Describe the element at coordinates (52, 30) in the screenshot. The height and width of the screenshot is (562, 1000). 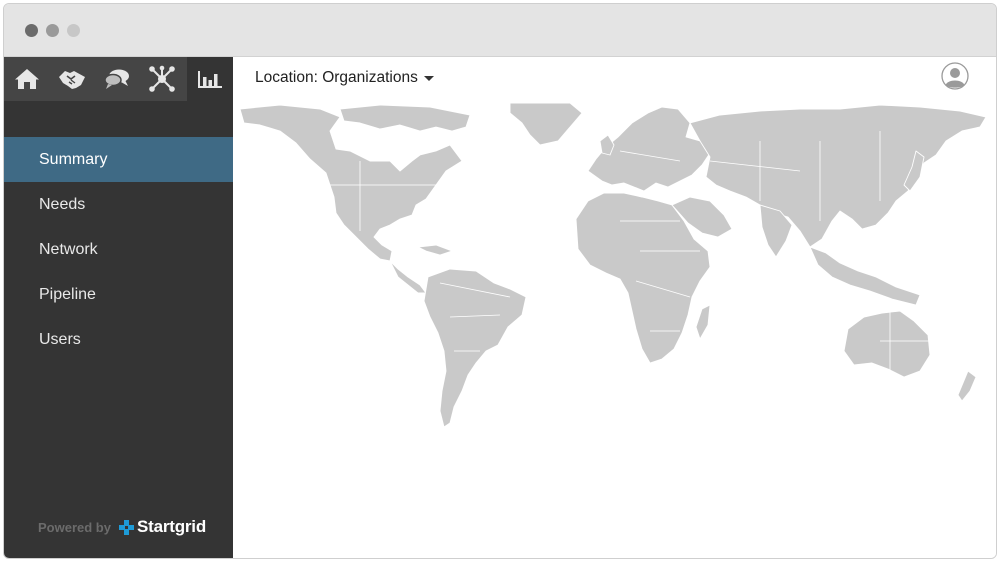
I see `window-minimize-dot` at that location.